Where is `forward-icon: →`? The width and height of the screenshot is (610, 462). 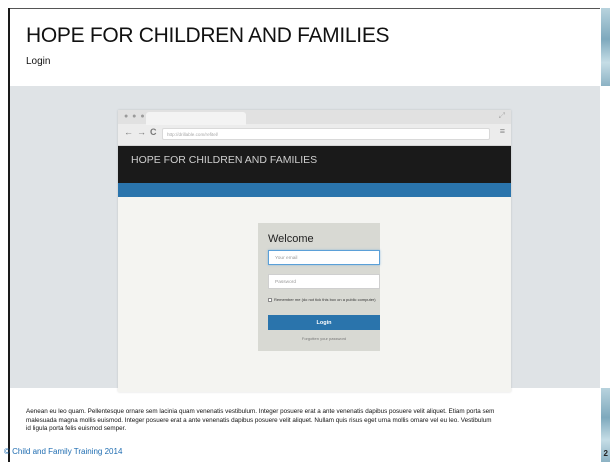
forward-icon: → is located at coordinates (141, 132).